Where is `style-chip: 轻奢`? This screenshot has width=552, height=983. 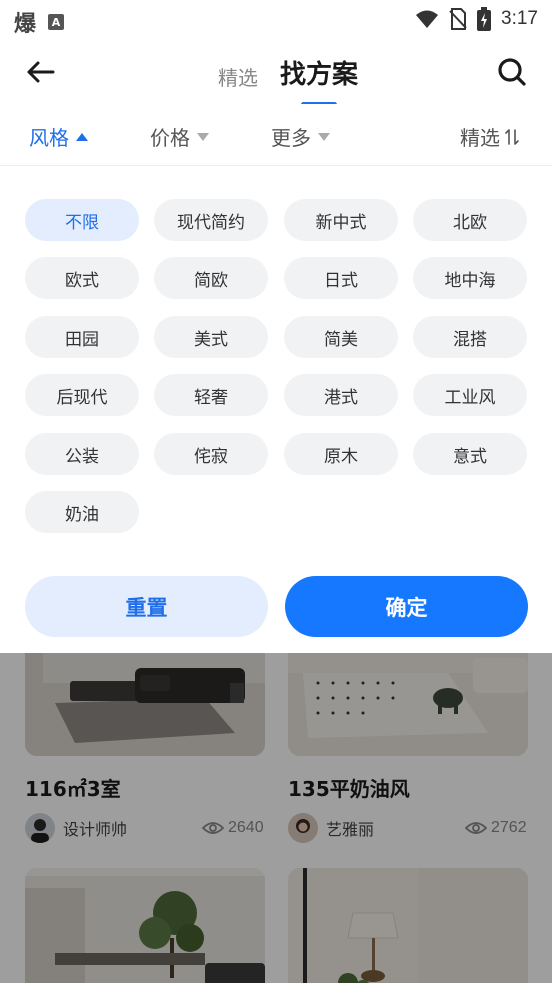
style-chip: 轻奢 is located at coordinates (211, 395).